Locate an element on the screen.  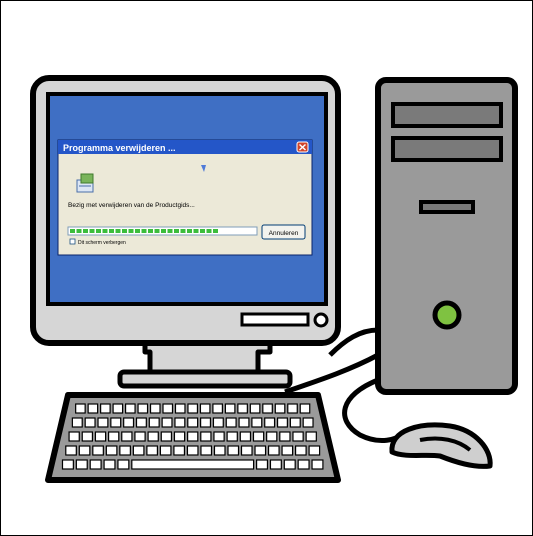
mouse is located at coordinates (441, 445).